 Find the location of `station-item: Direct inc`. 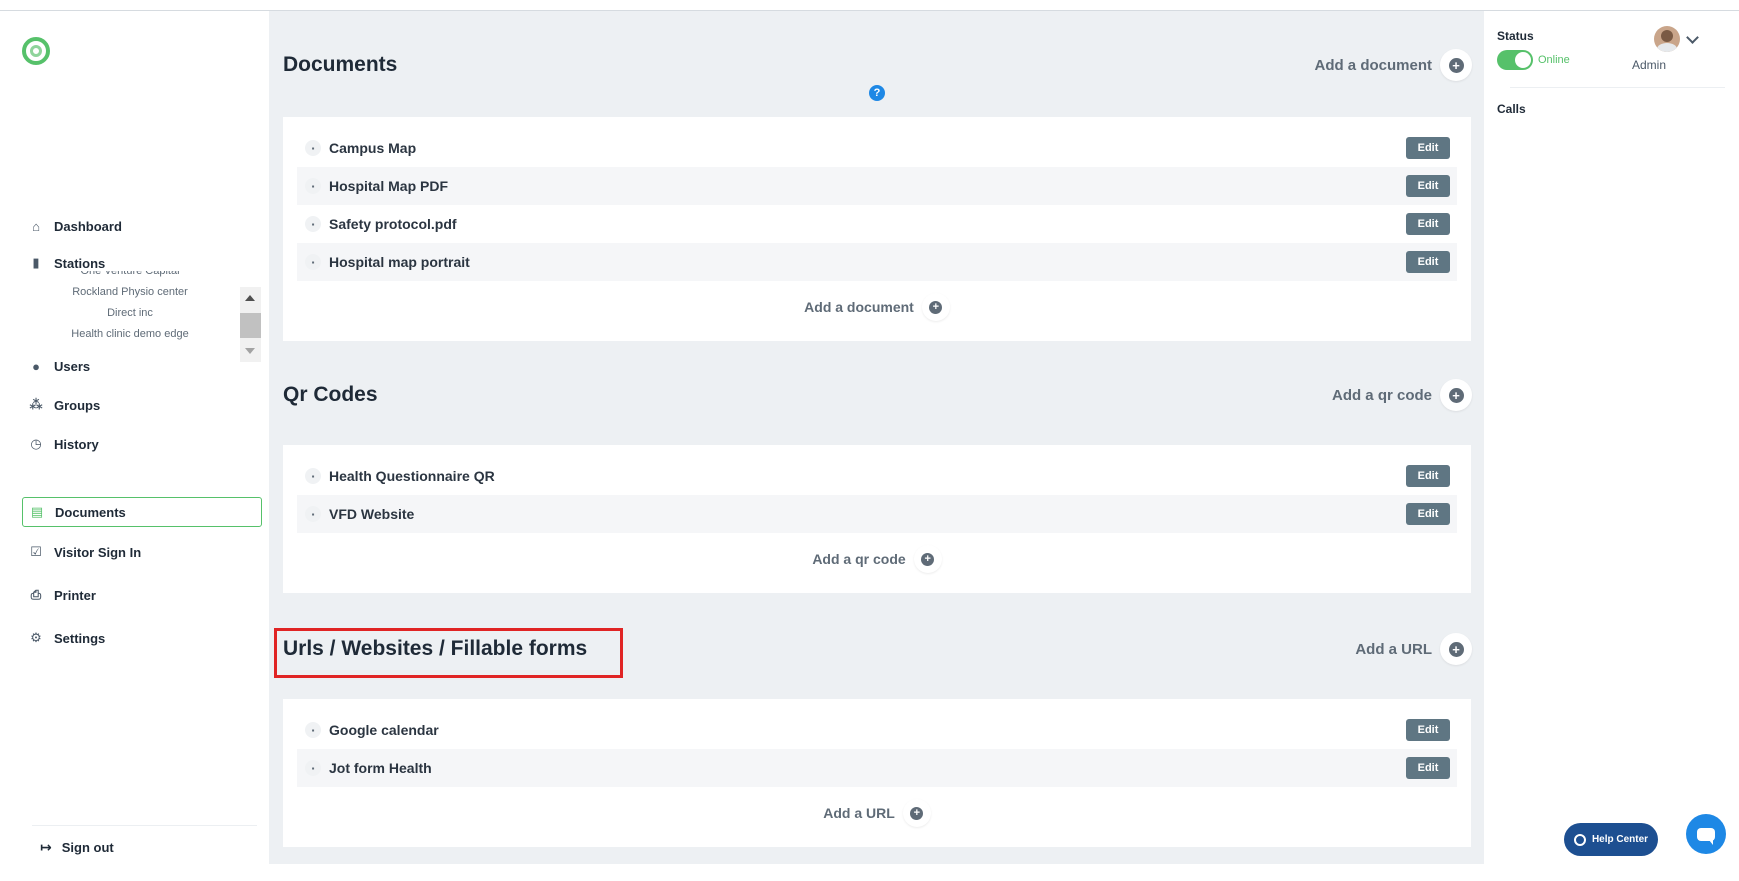

station-item: Direct inc is located at coordinates (130, 313).